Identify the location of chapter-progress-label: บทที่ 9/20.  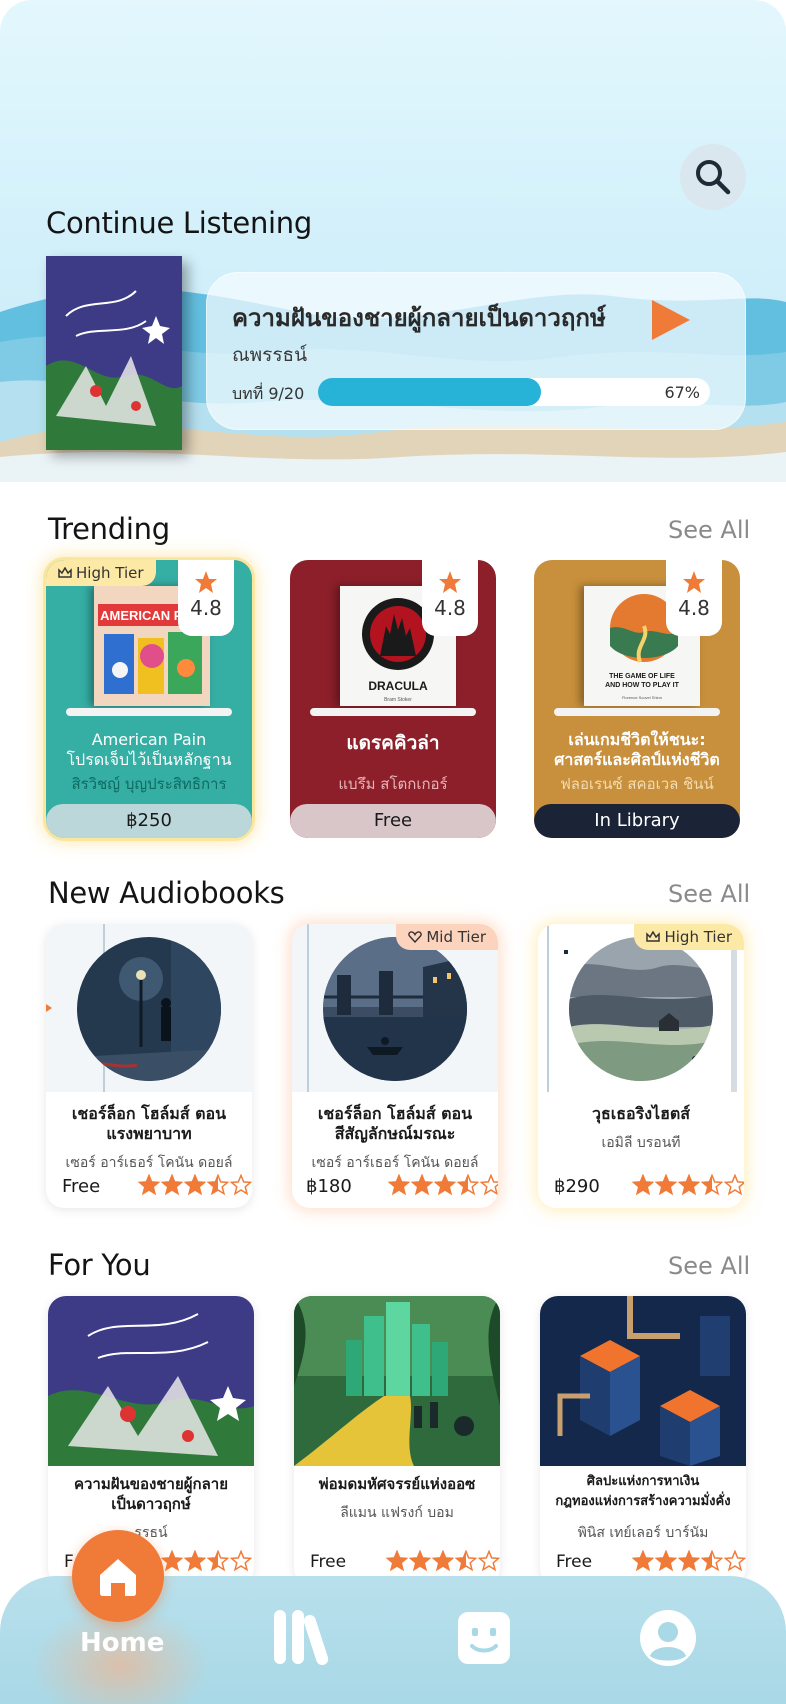
(268, 393).